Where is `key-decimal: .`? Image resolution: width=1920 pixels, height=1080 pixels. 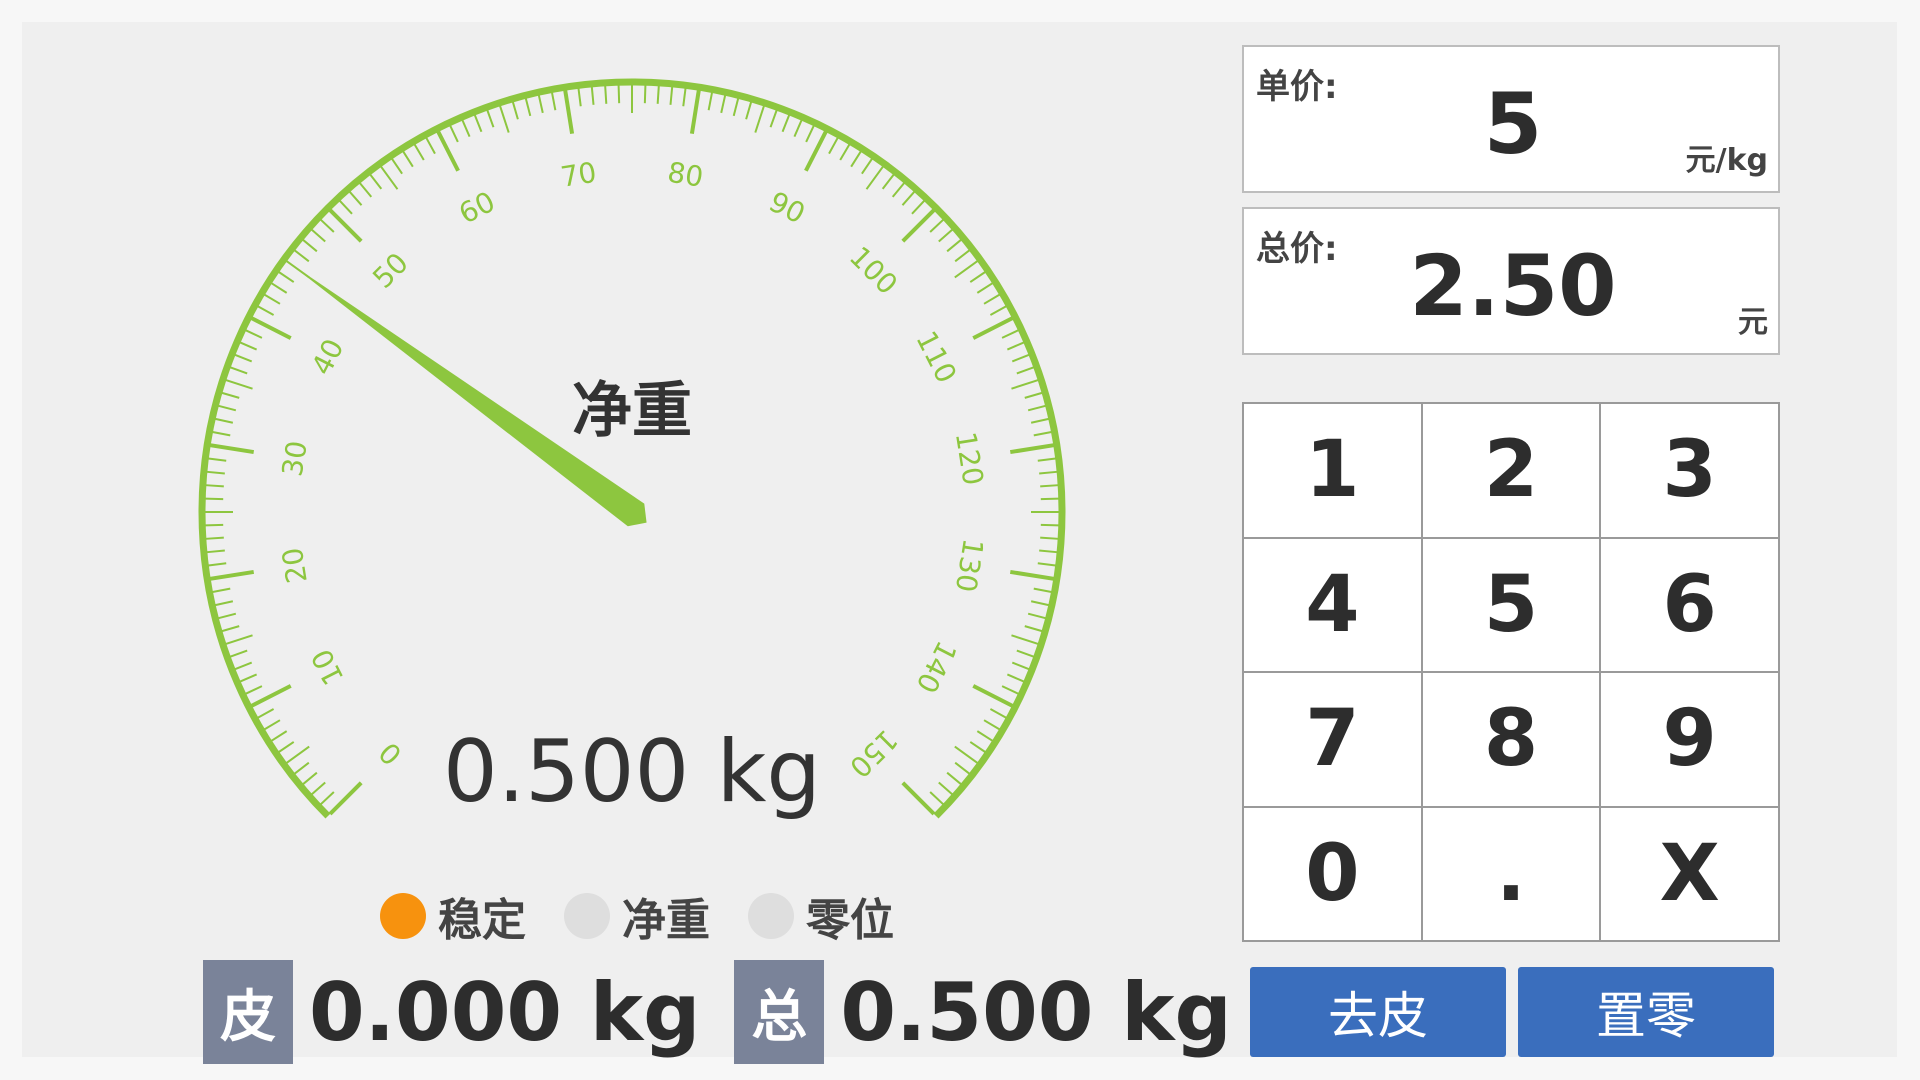 key-decimal: . is located at coordinates (1511, 873).